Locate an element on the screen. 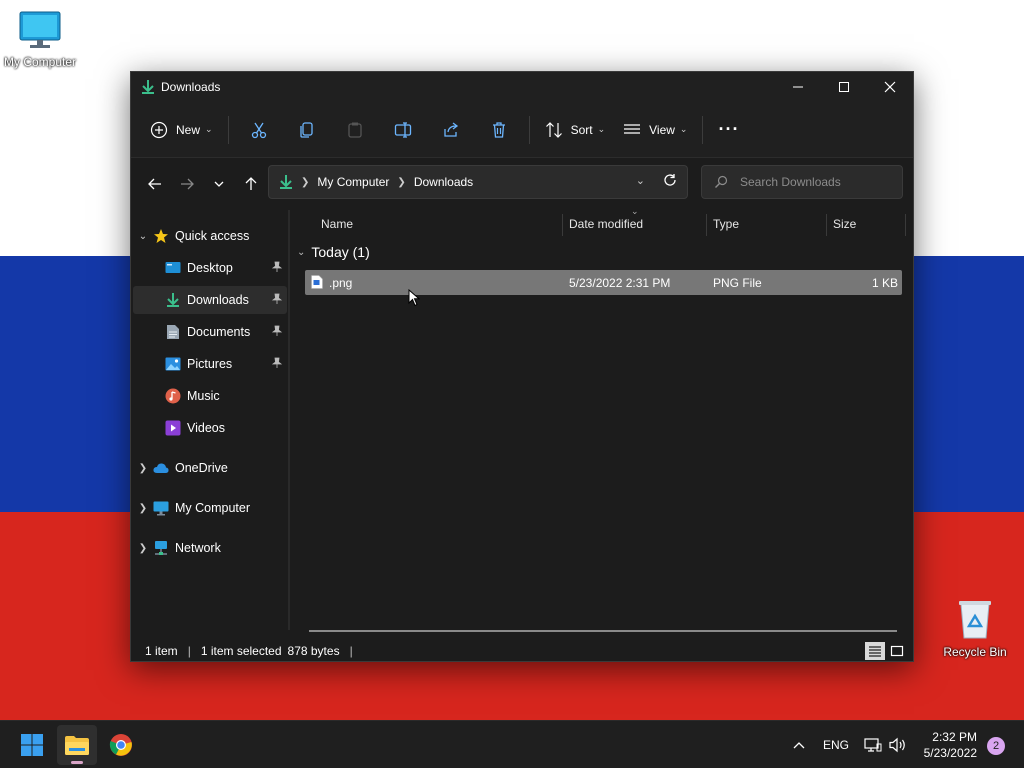 This screenshot has width=1024, height=768. maximize-button is located at coordinates (844, 87).